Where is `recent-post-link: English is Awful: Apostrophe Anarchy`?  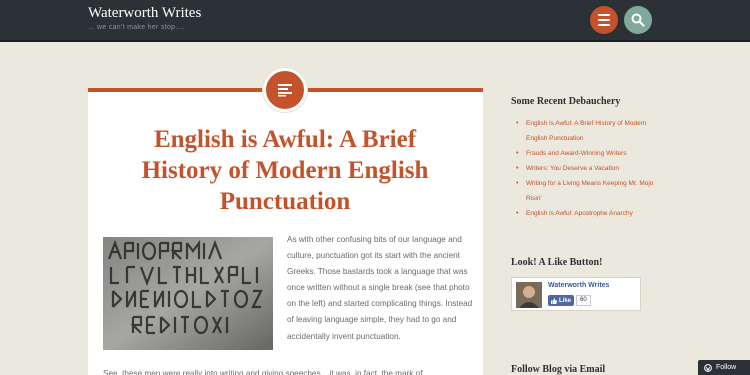 recent-post-link: English is Awful: Apostrophe Anarchy is located at coordinates (591, 213).